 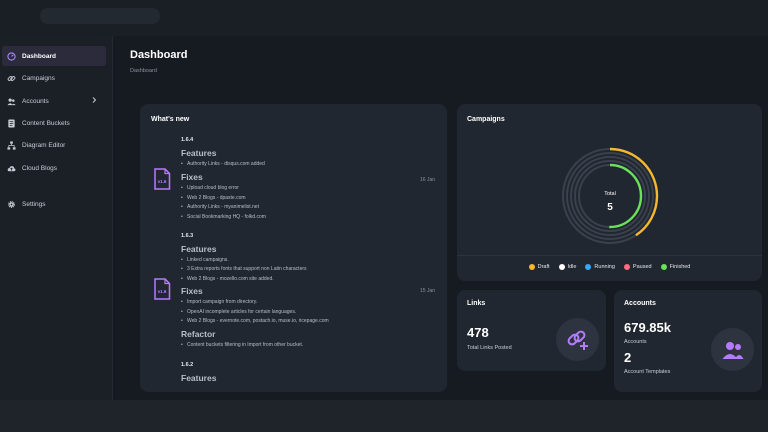 What do you see at coordinates (38, 78) in the screenshot?
I see `sidebar-item-label: Campaigns` at bounding box center [38, 78].